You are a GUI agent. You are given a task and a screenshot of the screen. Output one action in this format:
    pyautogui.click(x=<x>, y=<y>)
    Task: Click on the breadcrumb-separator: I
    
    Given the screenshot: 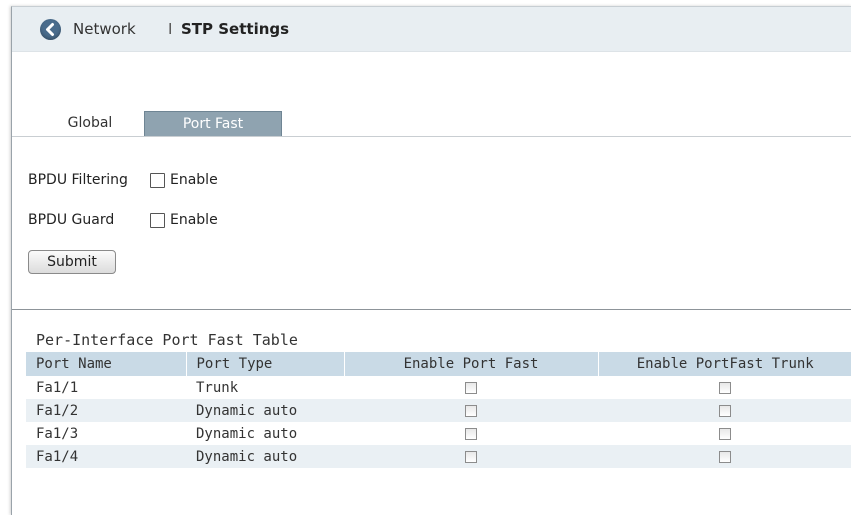 What is the action you would take?
    pyautogui.click(x=170, y=29)
    